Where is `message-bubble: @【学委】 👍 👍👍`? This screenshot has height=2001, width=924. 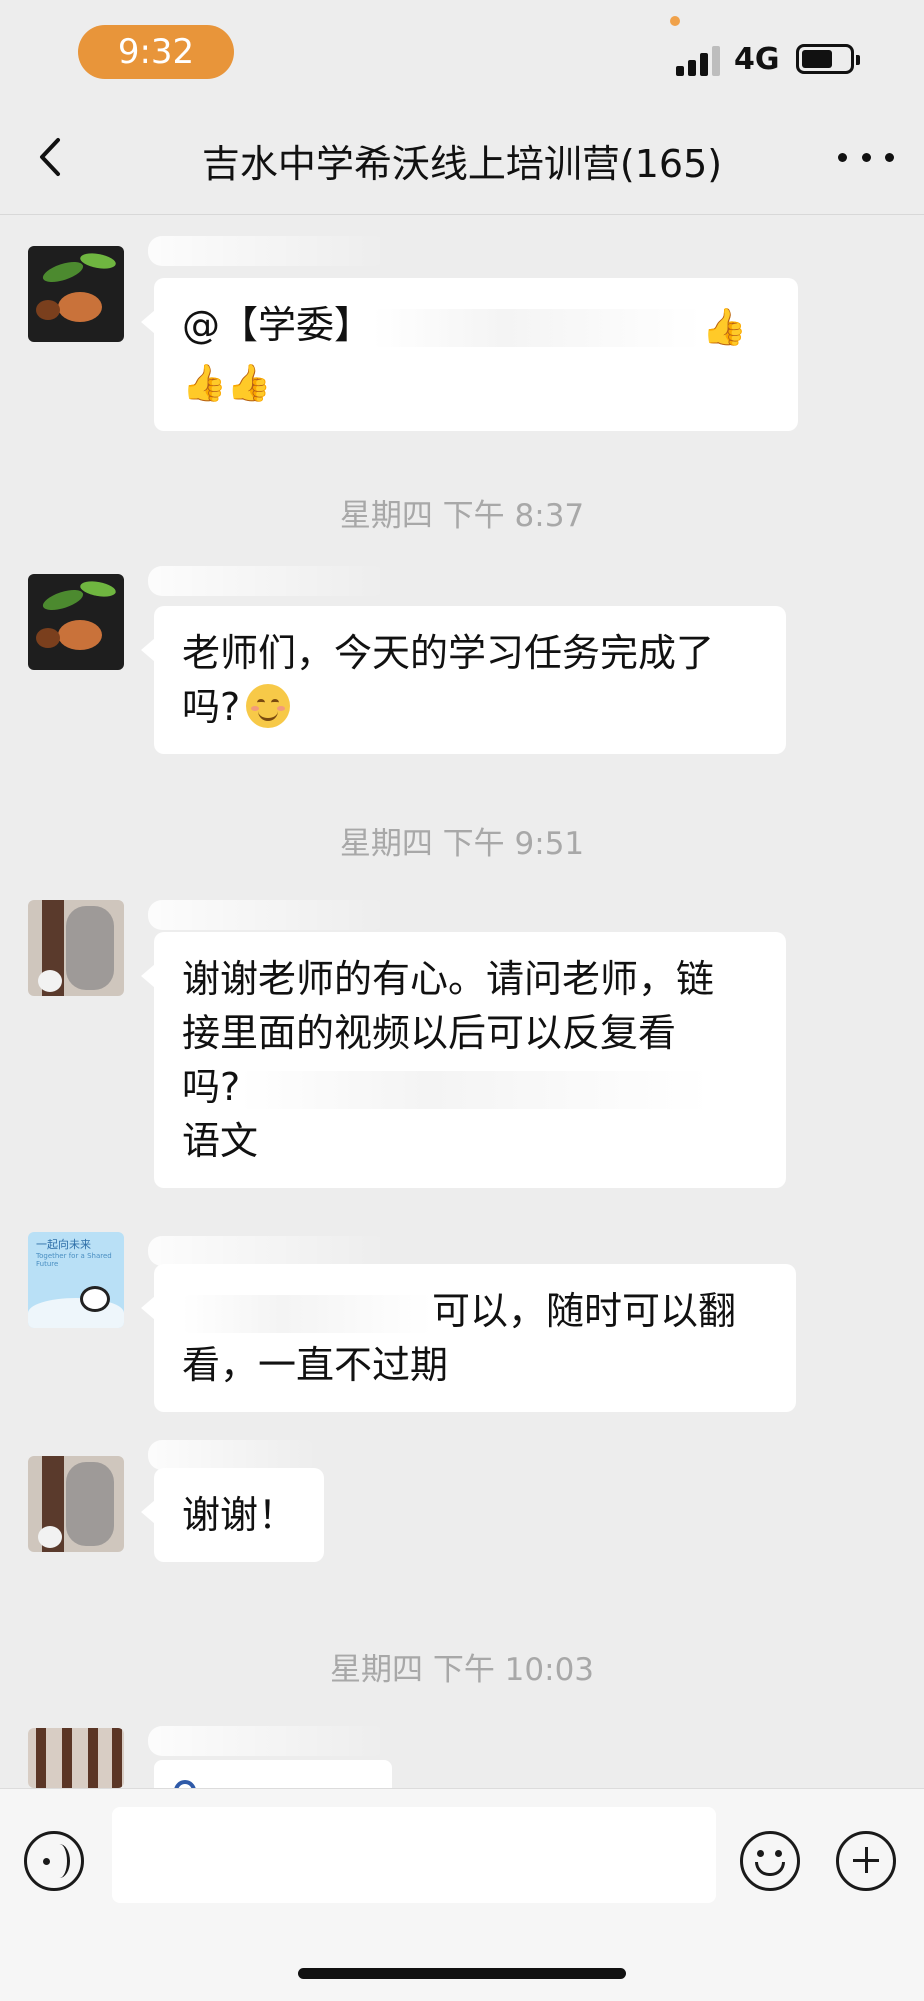
message-bubble: @【学委】 👍 👍👍 is located at coordinates (469, 354).